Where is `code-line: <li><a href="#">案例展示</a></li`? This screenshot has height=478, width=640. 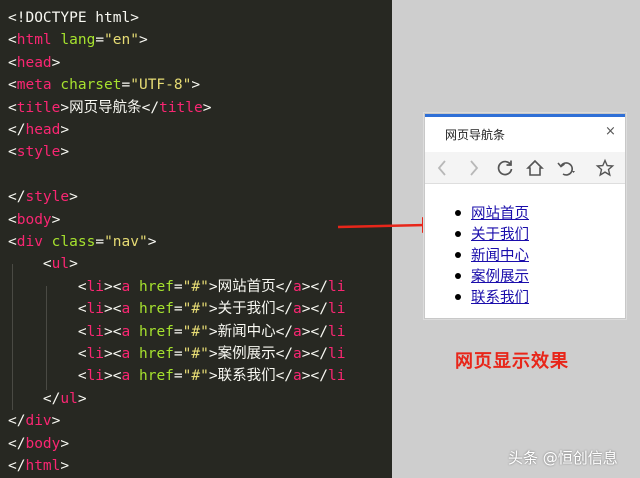 code-line: <li><a href="#">案例展示</a></li is located at coordinates (177, 354).